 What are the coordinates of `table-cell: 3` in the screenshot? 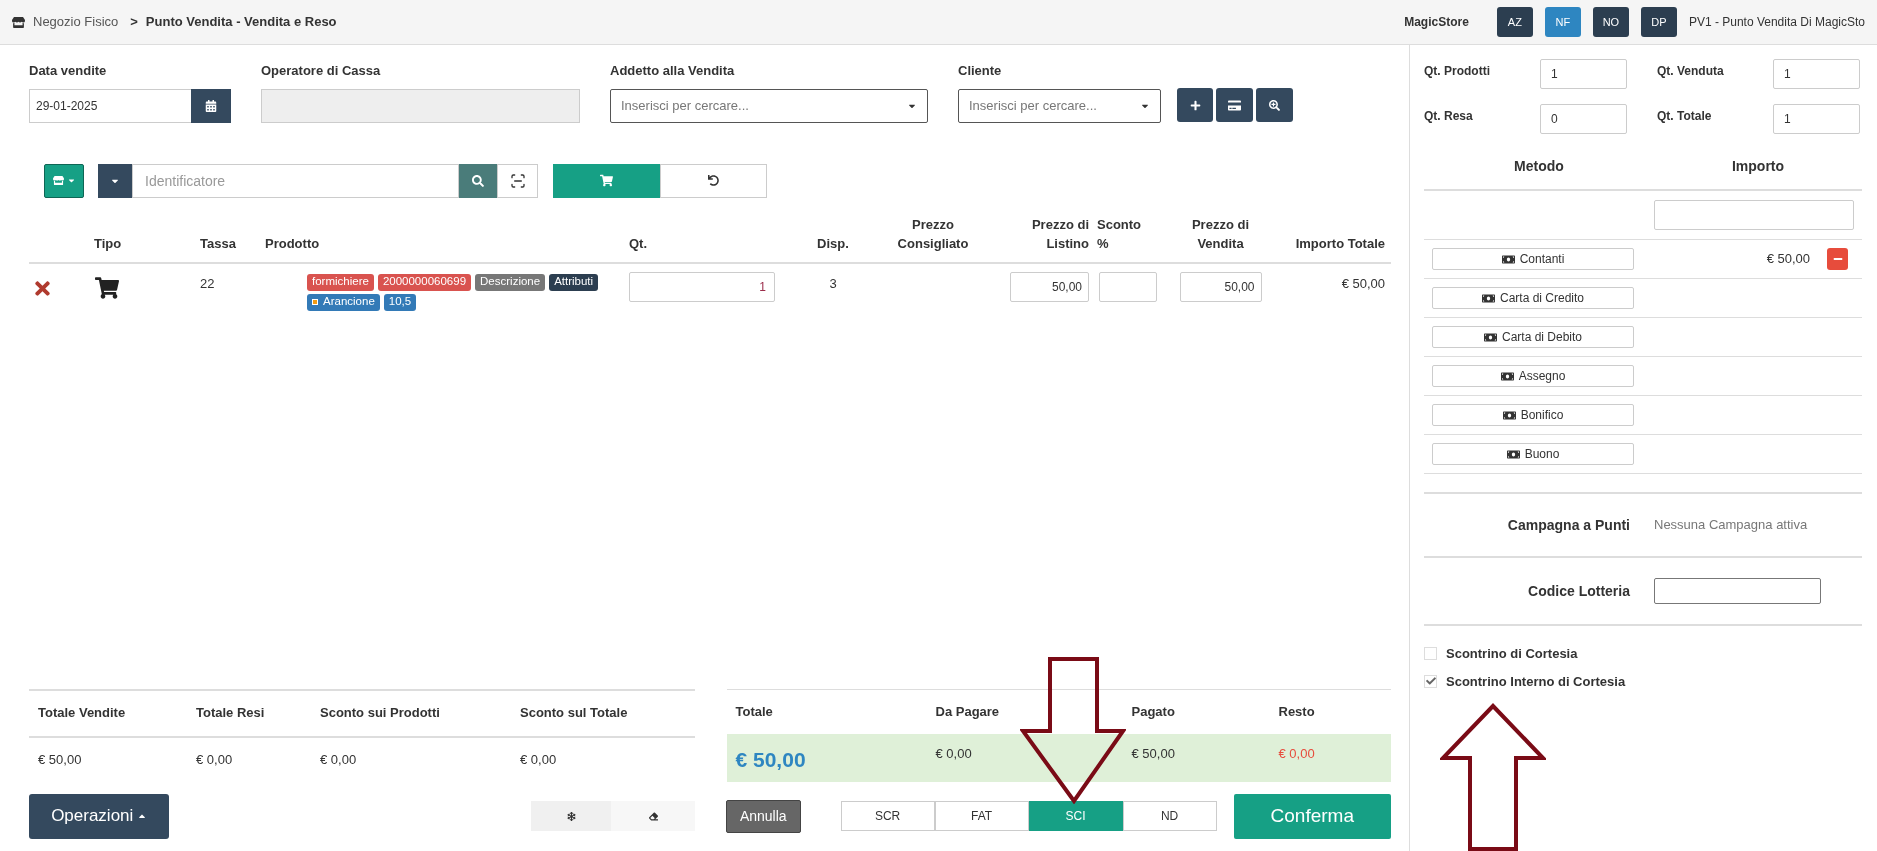 It's located at (833, 283).